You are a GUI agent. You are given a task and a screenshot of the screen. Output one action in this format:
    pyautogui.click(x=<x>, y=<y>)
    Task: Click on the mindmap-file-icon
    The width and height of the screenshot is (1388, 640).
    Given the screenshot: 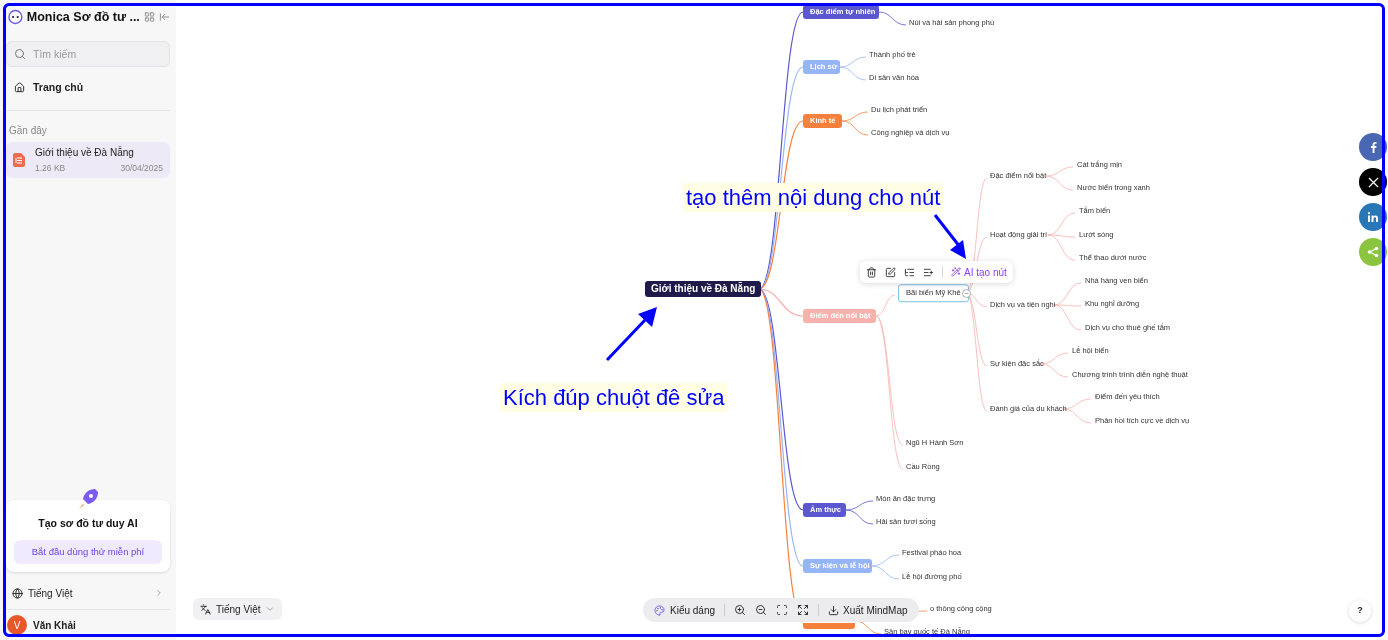 What is the action you would take?
    pyautogui.click(x=19, y=159)
    